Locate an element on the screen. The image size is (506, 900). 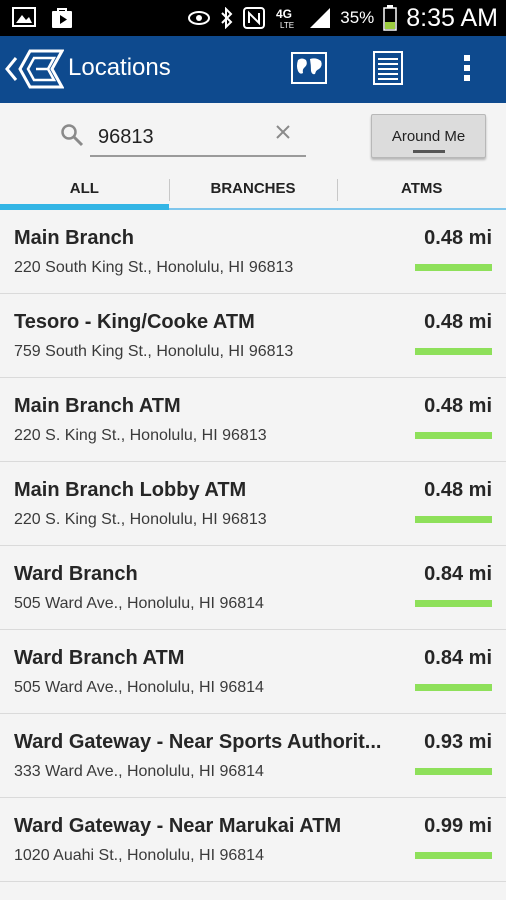
status-bar: 4G LTE 35% 8:35 AM is located at coordinates (253, 18).